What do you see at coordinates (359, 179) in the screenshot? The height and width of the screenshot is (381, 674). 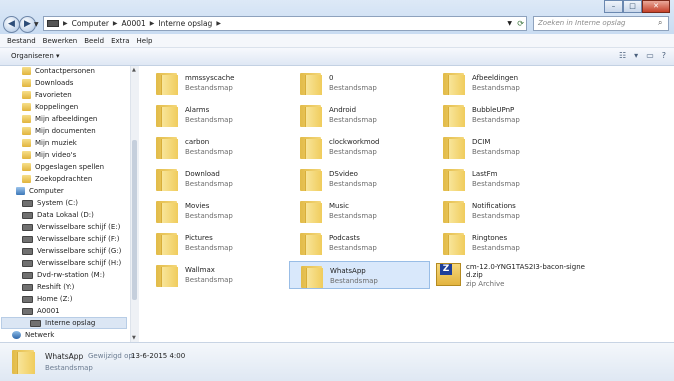 I see `folder-item: DSvideo Bestandsmap` at bounding box center [359, 179].